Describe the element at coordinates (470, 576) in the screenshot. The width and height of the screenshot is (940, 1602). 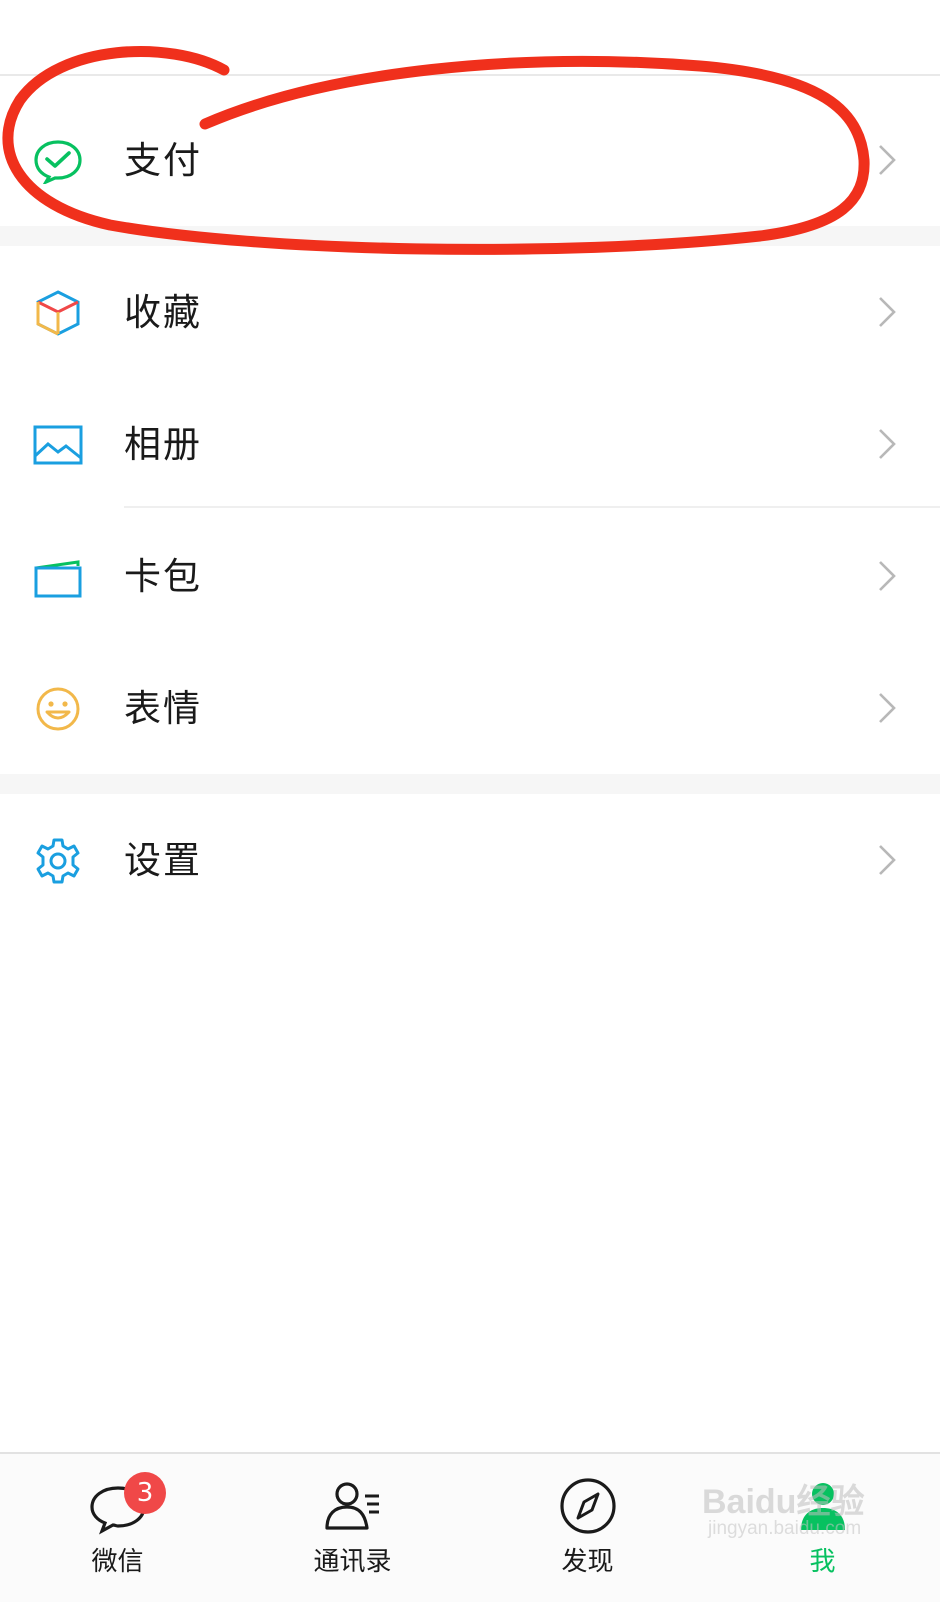
I see `menu-item-card-wallet: 卡包` at that location.